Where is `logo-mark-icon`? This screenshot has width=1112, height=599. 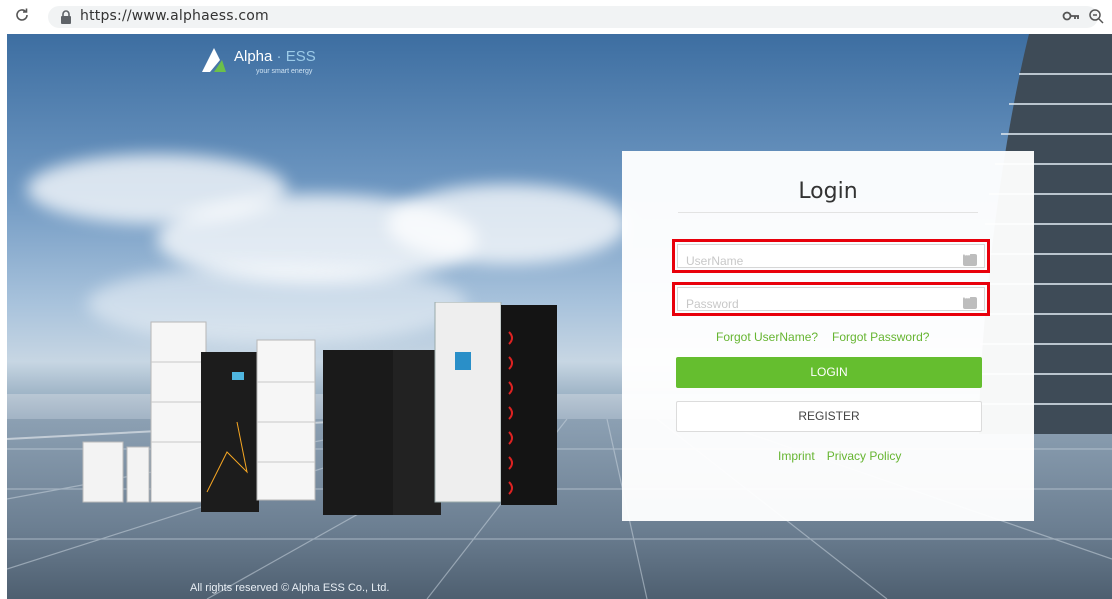
logo-mark-icon is located at coordinates (214, 60).